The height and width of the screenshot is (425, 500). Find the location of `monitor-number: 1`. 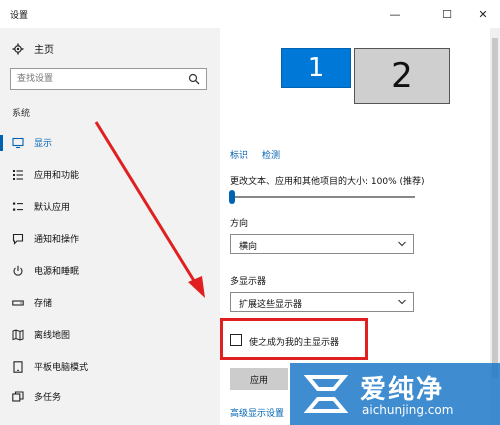

monitor-number: 1 is located at coordinates (316, 68).